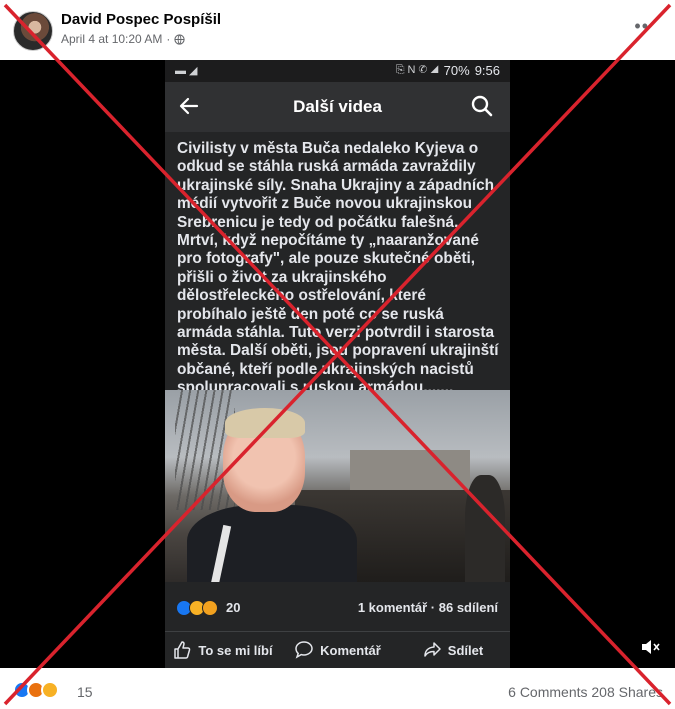  I want to click on sad-reaction-icon, so click(50, 690).